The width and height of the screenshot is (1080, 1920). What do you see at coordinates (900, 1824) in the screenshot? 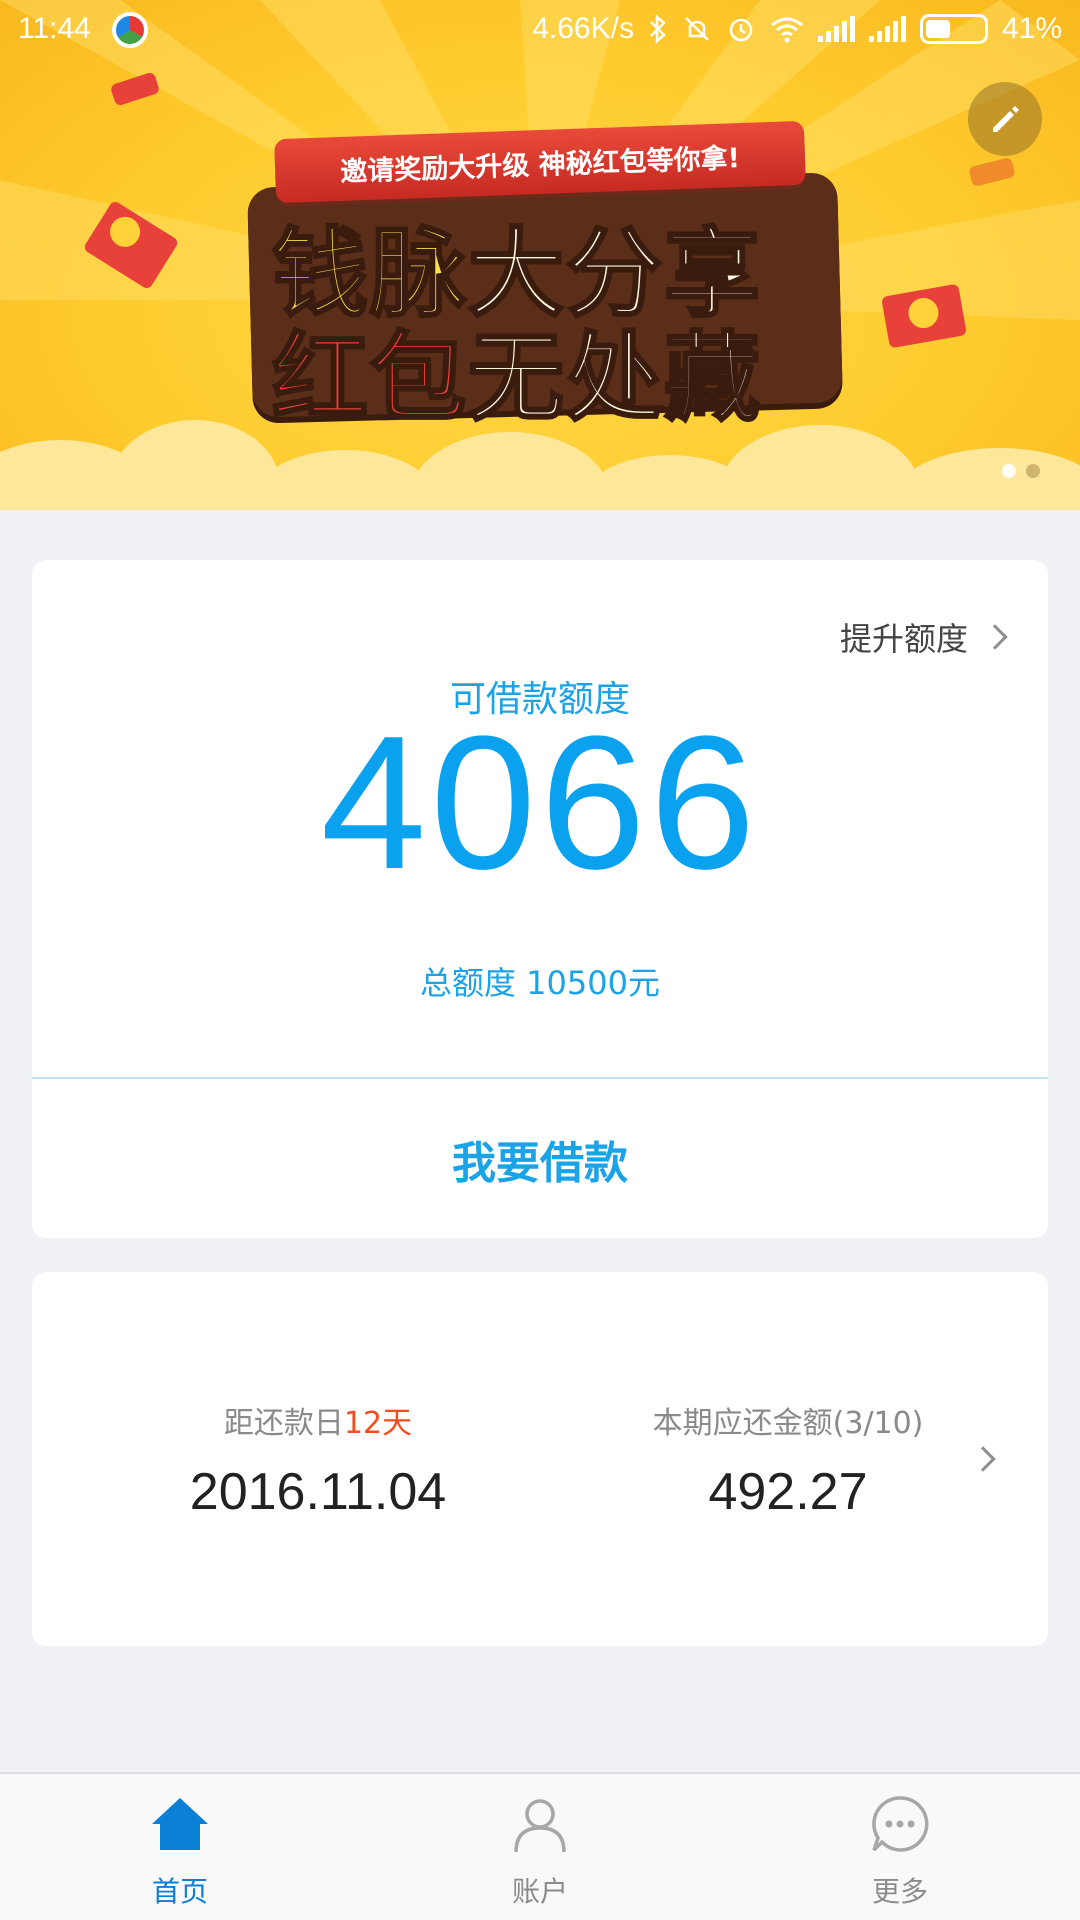
I see `more-chat-icon` at bounding box center [900, 1824].